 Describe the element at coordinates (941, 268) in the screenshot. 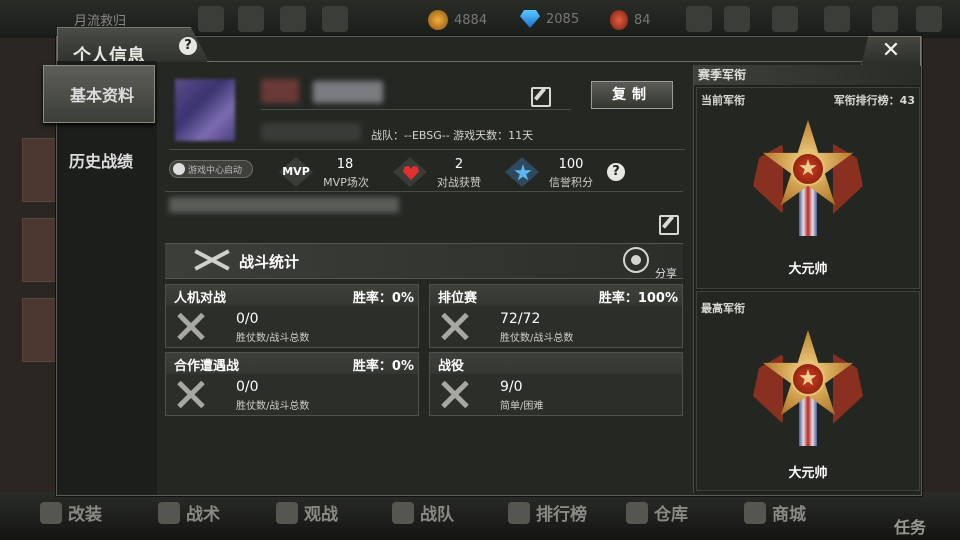

I see `background-right-strip` at that location.